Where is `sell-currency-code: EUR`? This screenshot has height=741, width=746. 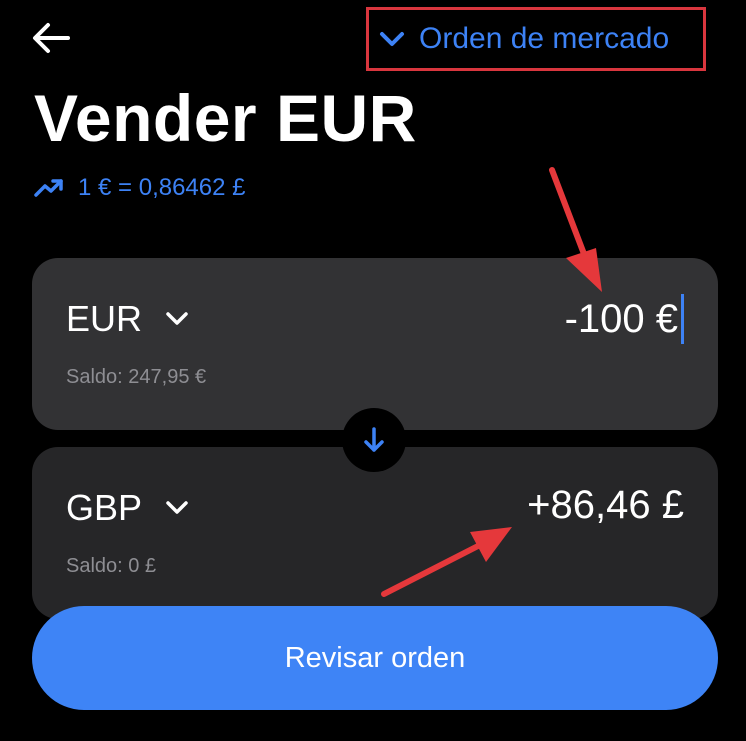 sell-currency-code: EUR is located at coordinates (104, 318).